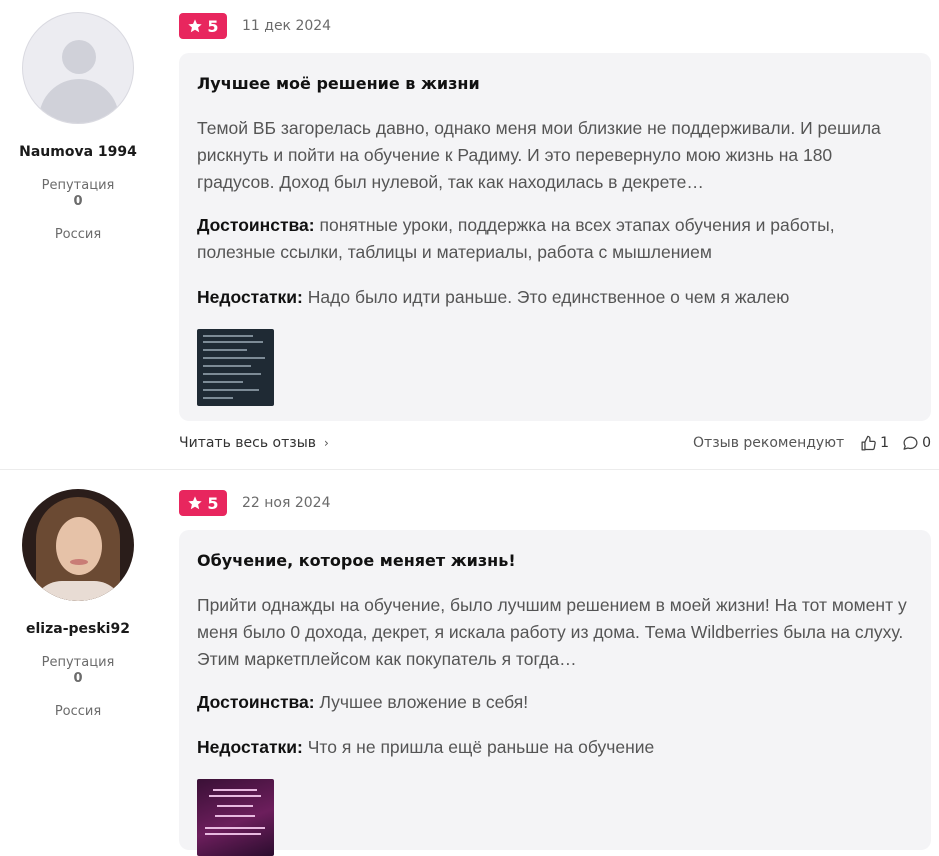 The image size is (939, 856). I want to click on chevron-right-icon: ›, so click(326, 443).